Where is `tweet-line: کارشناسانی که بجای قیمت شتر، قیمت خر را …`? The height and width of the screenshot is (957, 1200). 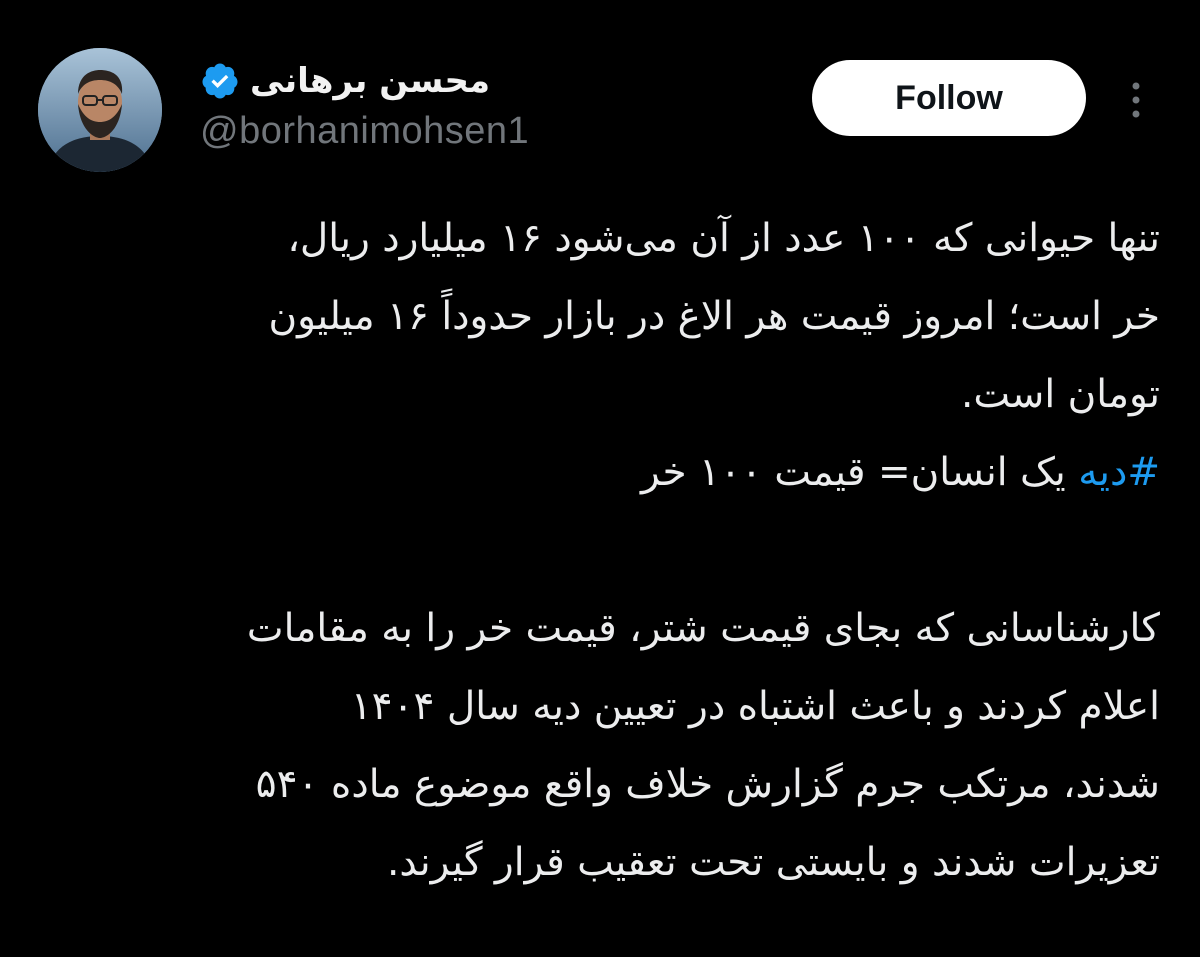
tweet-line: کارشناسانی که بجای قیمت شتر، قیمت خر را … is located at coordinates (703, 628).